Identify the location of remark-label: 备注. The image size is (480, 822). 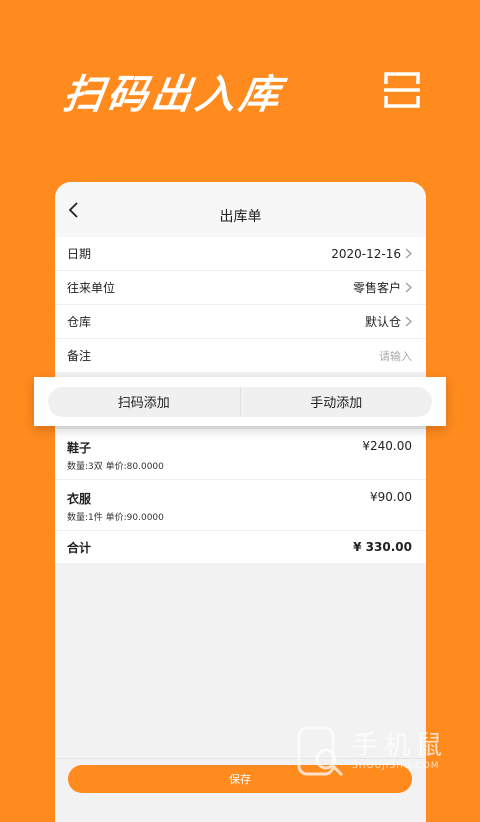
(79, 356).